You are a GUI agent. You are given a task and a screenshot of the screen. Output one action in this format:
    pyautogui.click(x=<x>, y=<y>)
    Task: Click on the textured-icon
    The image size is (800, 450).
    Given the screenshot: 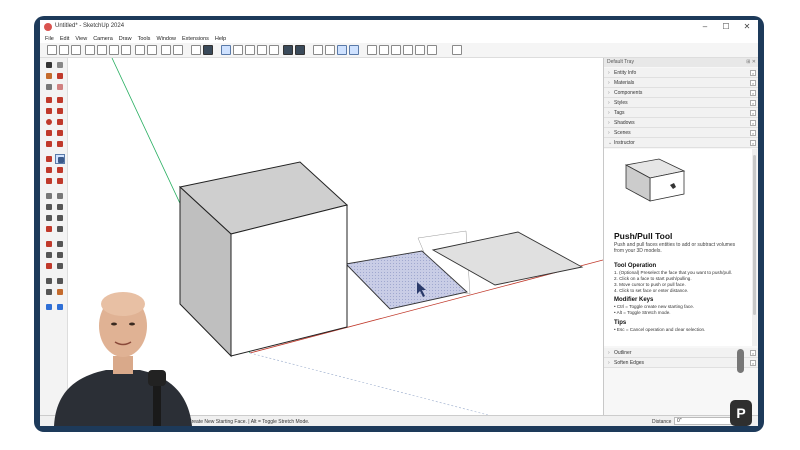 What is the action you would take?
    pyautogui.click(x=300, y=50)
    